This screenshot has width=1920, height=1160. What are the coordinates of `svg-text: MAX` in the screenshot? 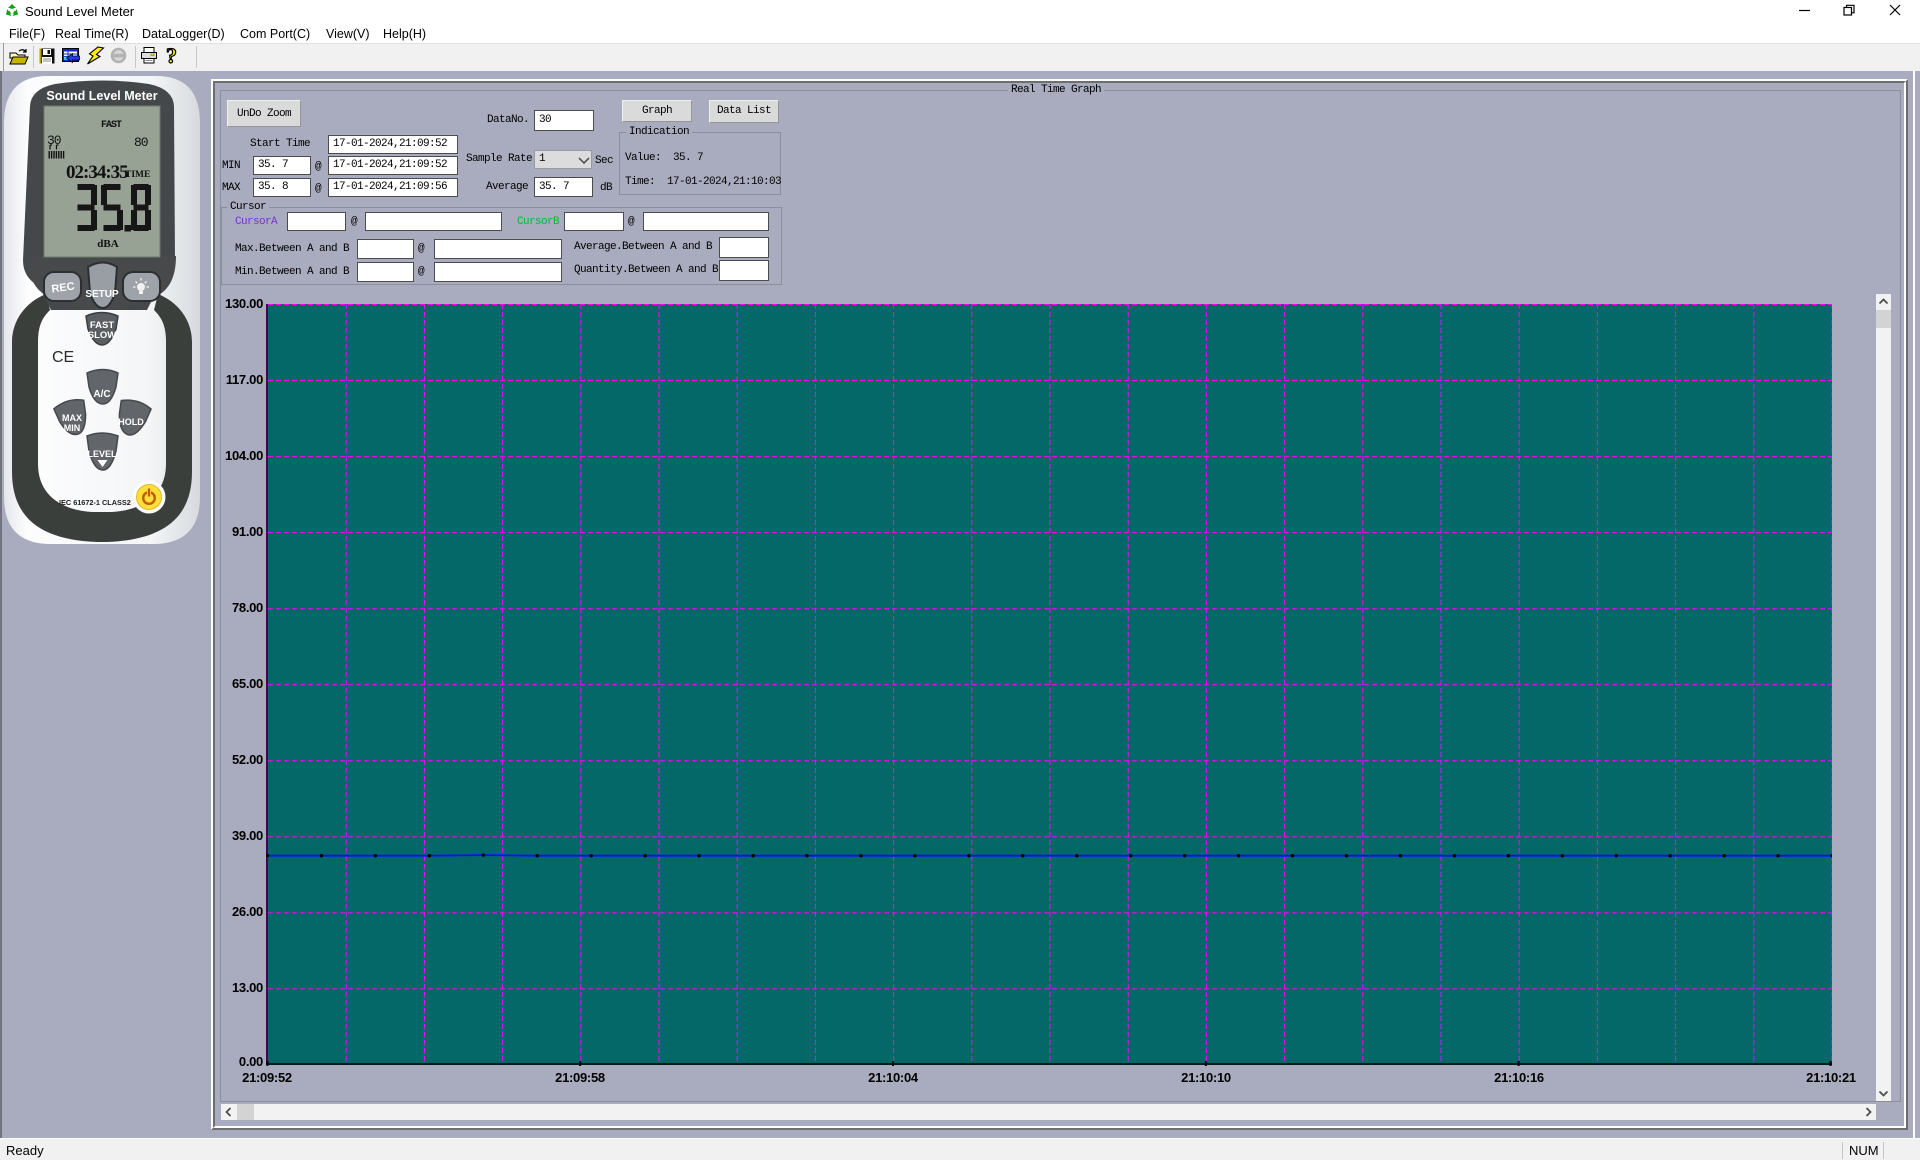 It's located at (72, 418).